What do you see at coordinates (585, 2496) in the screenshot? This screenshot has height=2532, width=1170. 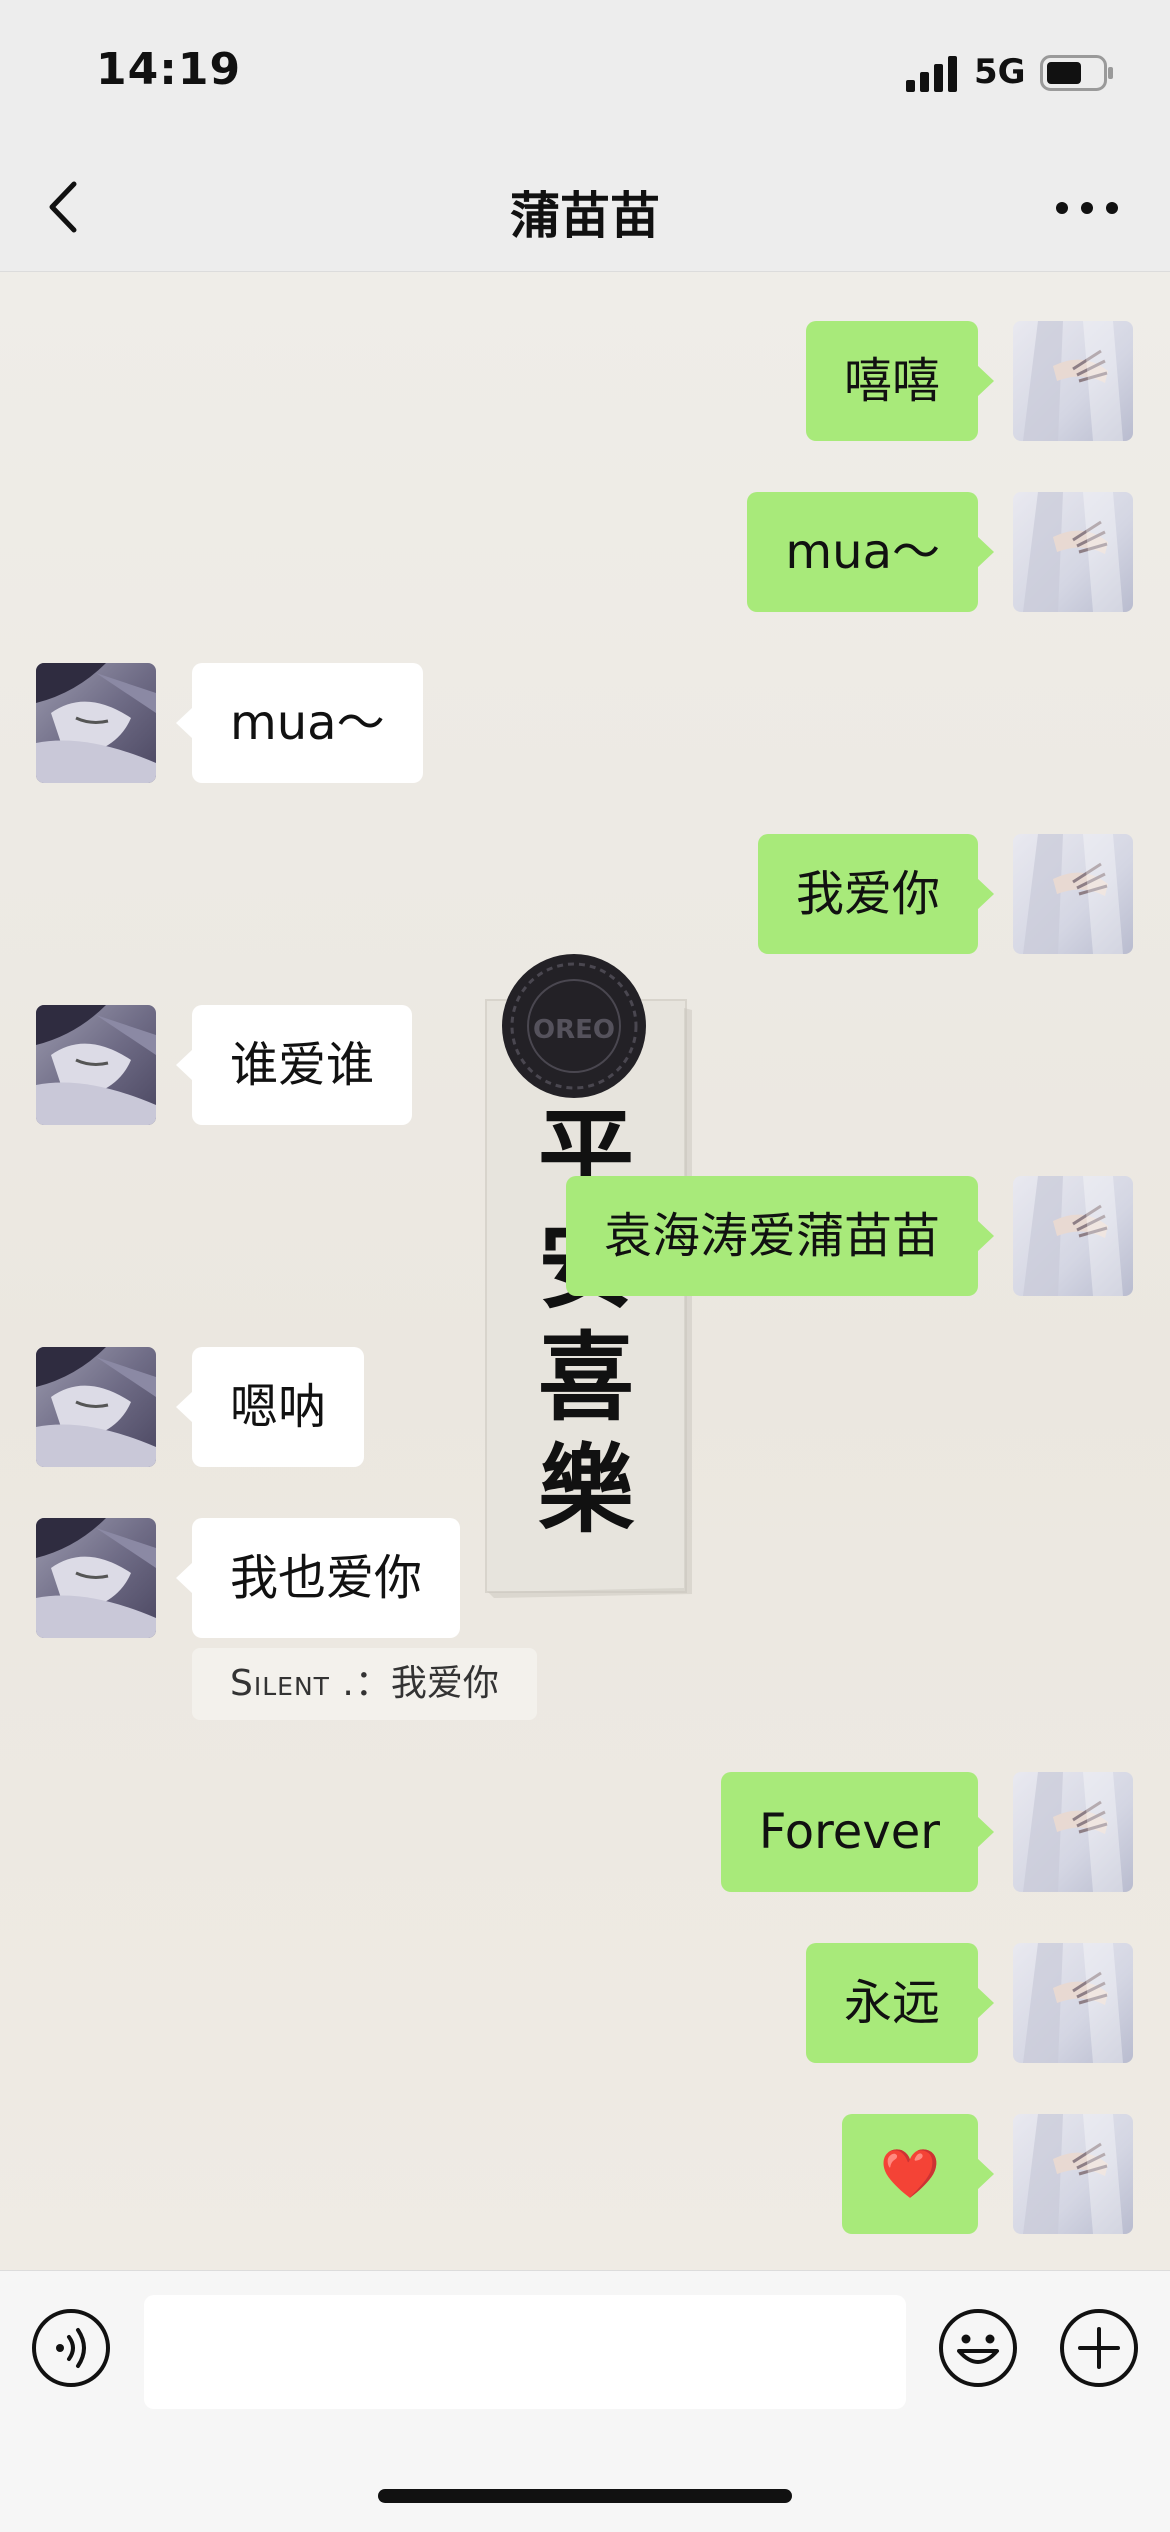 I see `home-indicator` at bounding box center [585, 2496].